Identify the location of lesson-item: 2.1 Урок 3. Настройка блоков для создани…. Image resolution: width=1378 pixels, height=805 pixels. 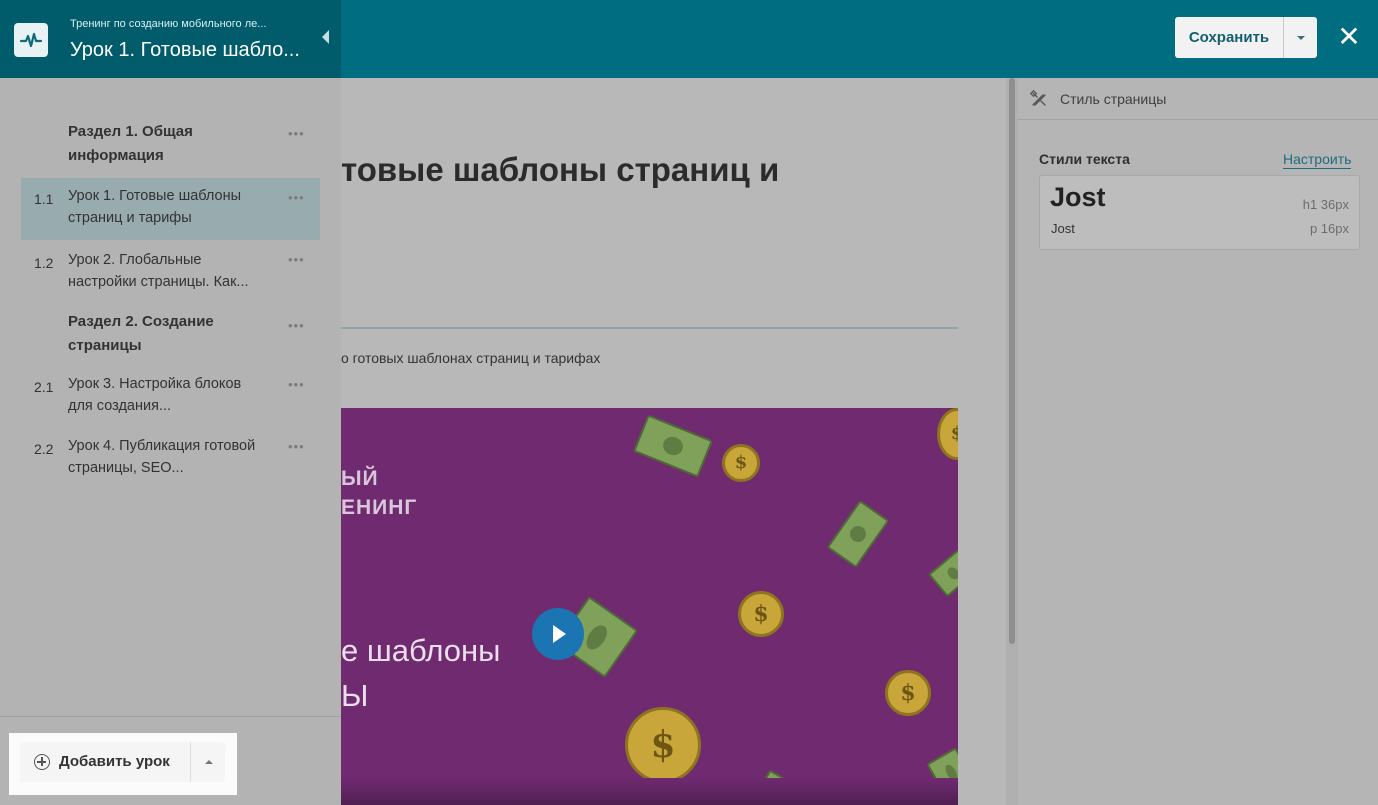
(170, 402).